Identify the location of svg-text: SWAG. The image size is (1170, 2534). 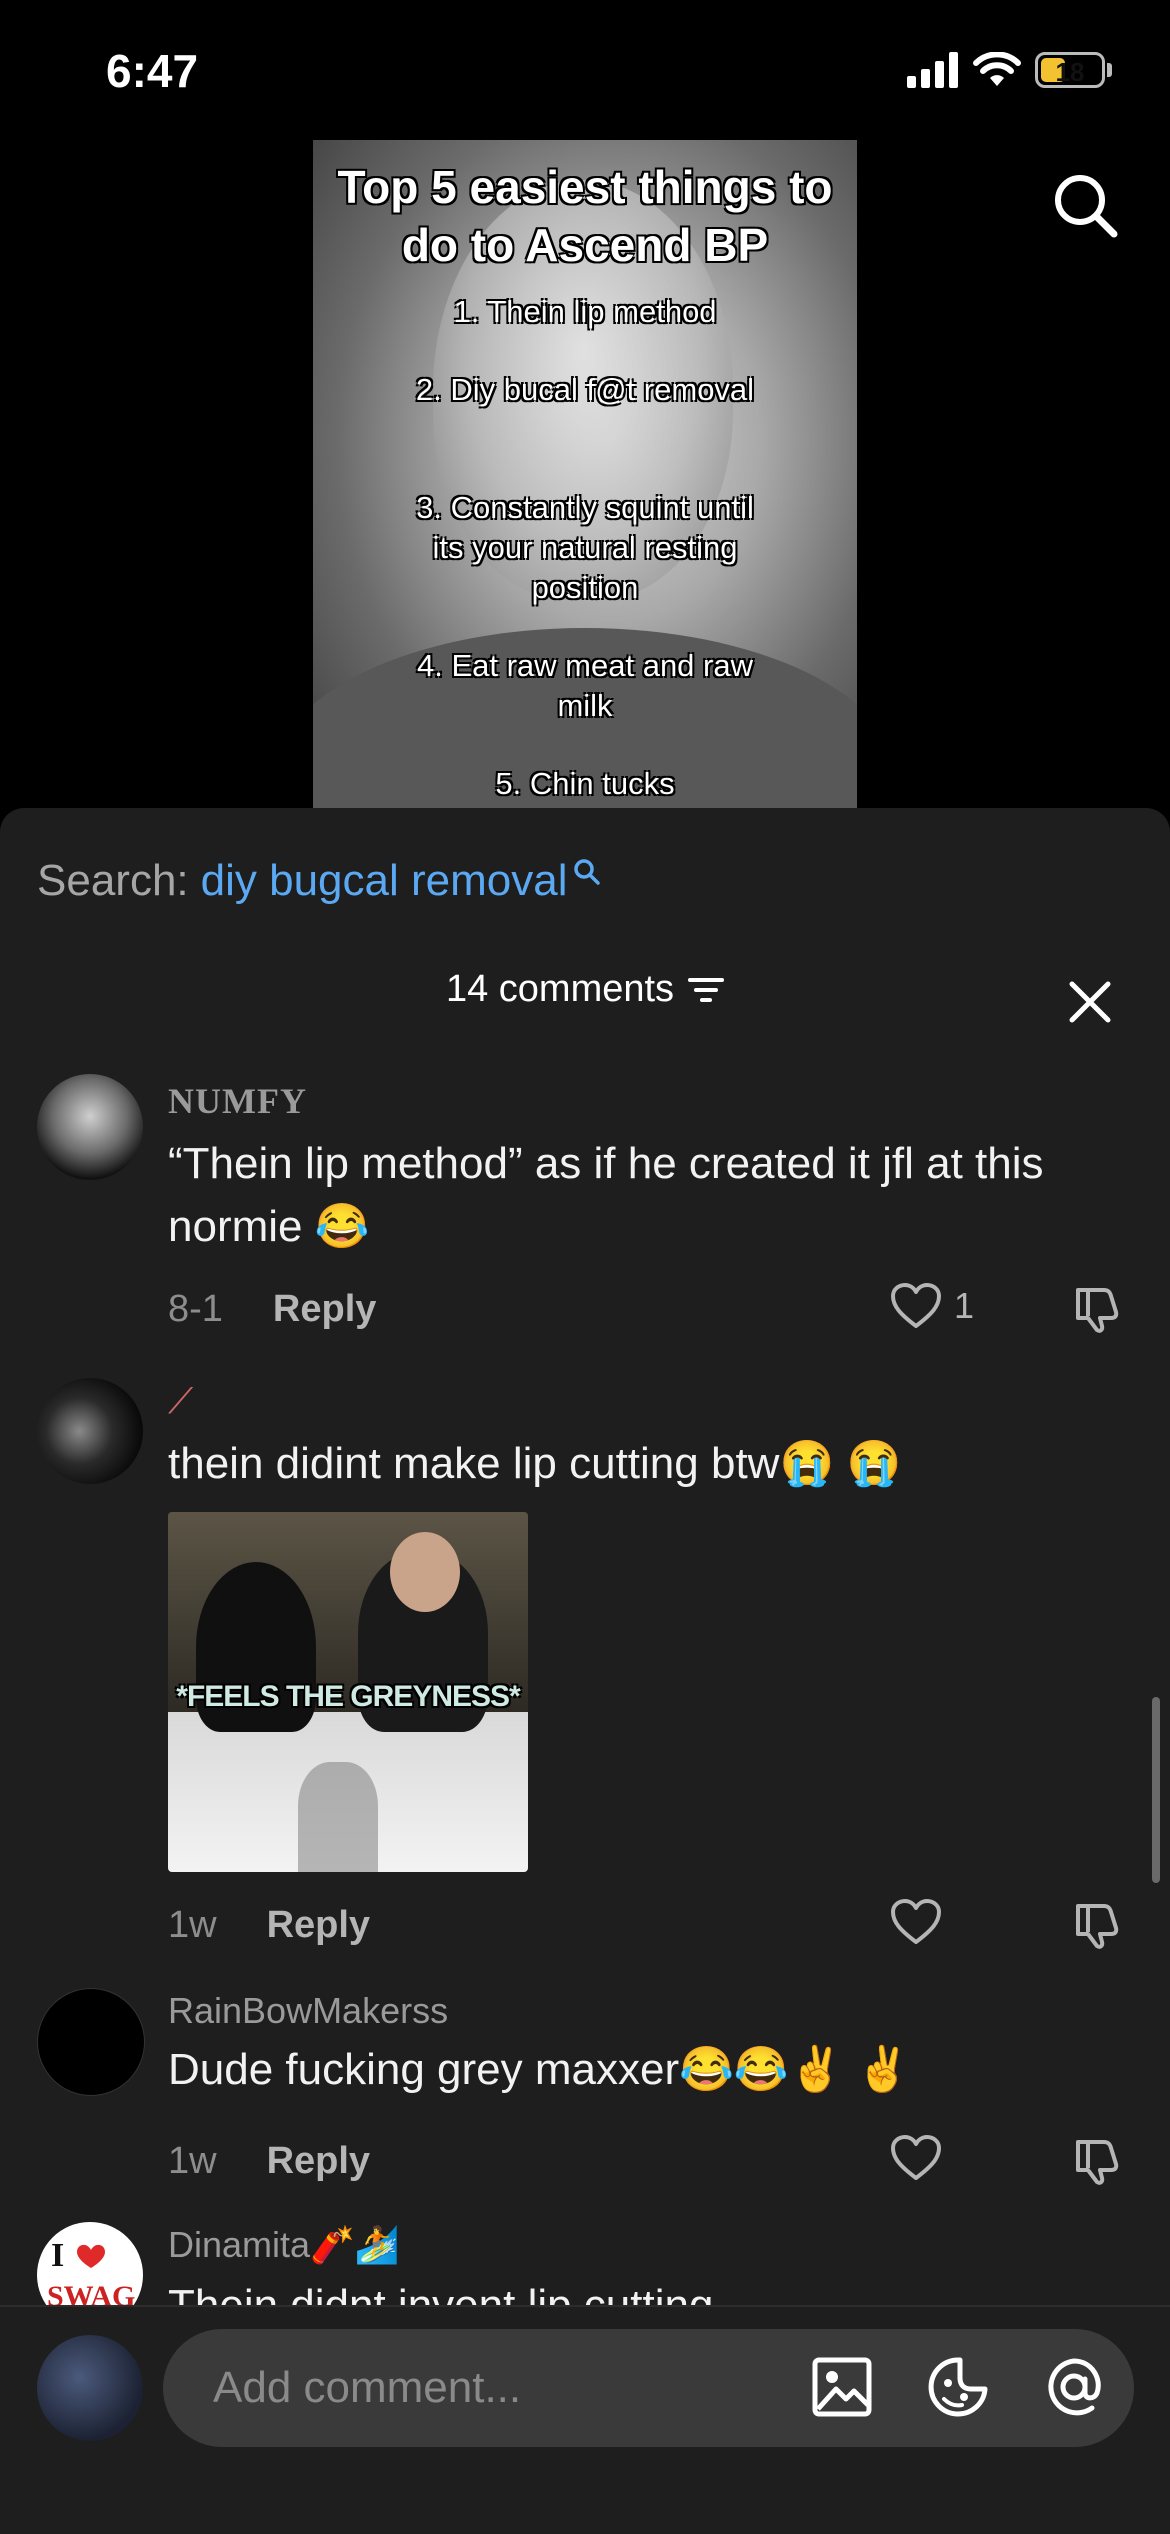
(91, 2292).